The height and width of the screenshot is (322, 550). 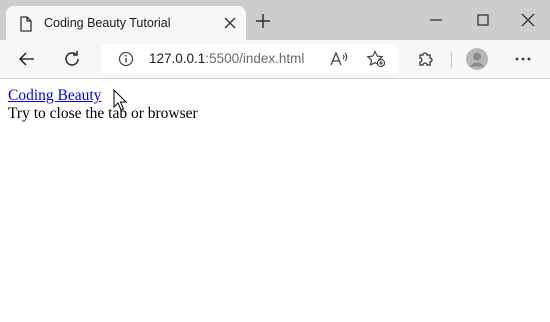 I want to click on minimize-icon, so click(x=436, y=20).